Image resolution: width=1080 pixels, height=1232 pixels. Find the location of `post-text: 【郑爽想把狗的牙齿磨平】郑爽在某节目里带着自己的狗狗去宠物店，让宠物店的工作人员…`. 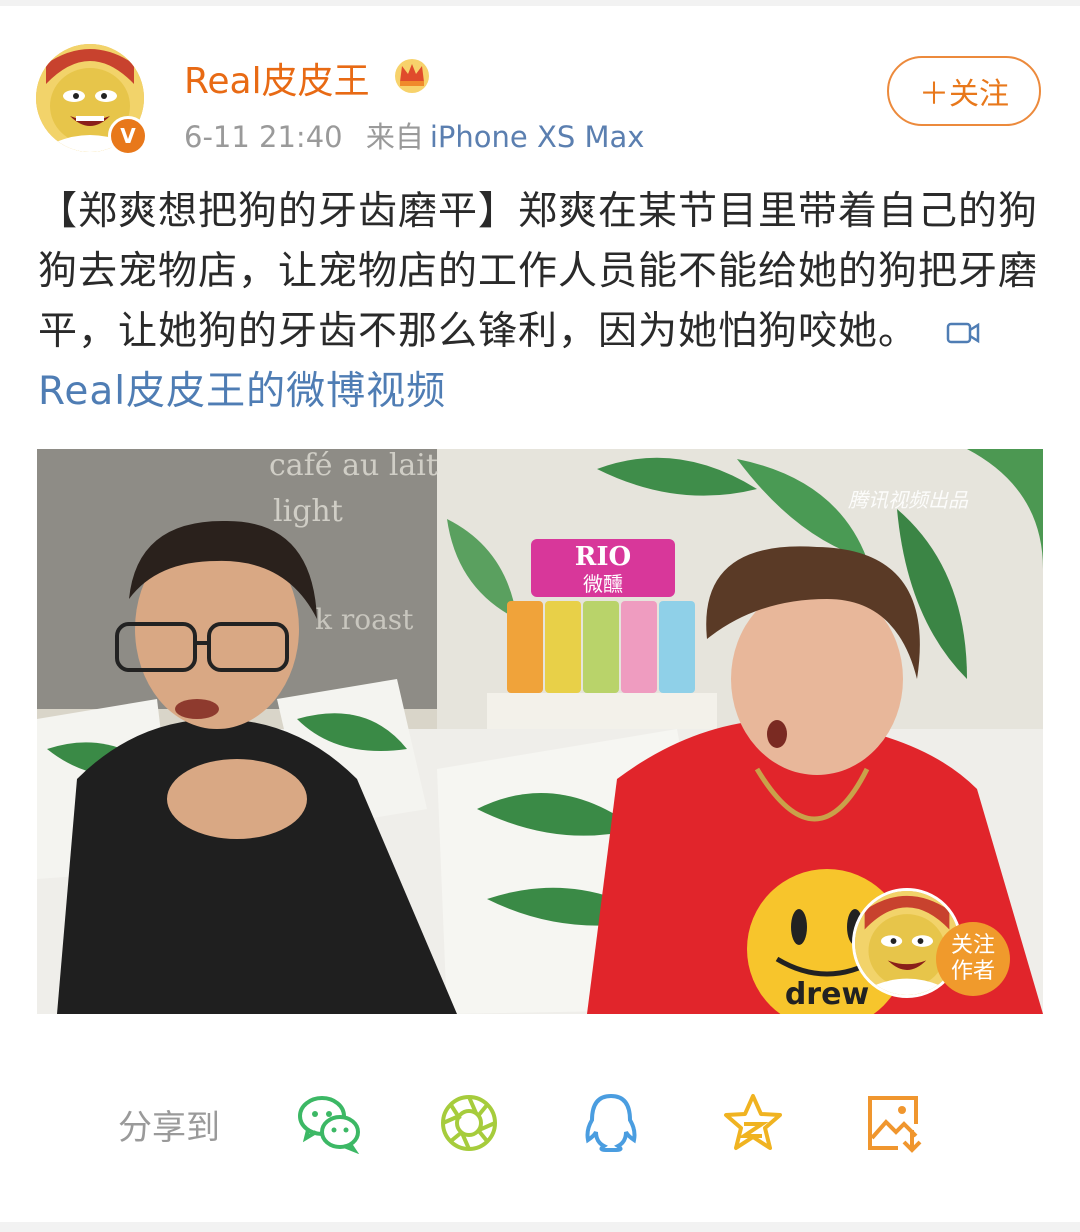

post-text: 【郑爽想把狗的牙齿磨平】郑爽在某节目里带着自己的狗狗去宠物店，让宠物店的工作人员… is located at coordinates (538, 271).